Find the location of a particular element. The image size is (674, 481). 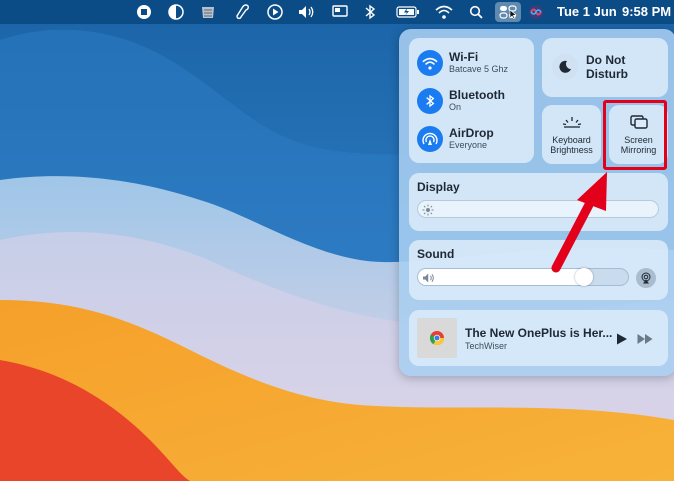

speaker-icon is located at coordinates (429, 280).